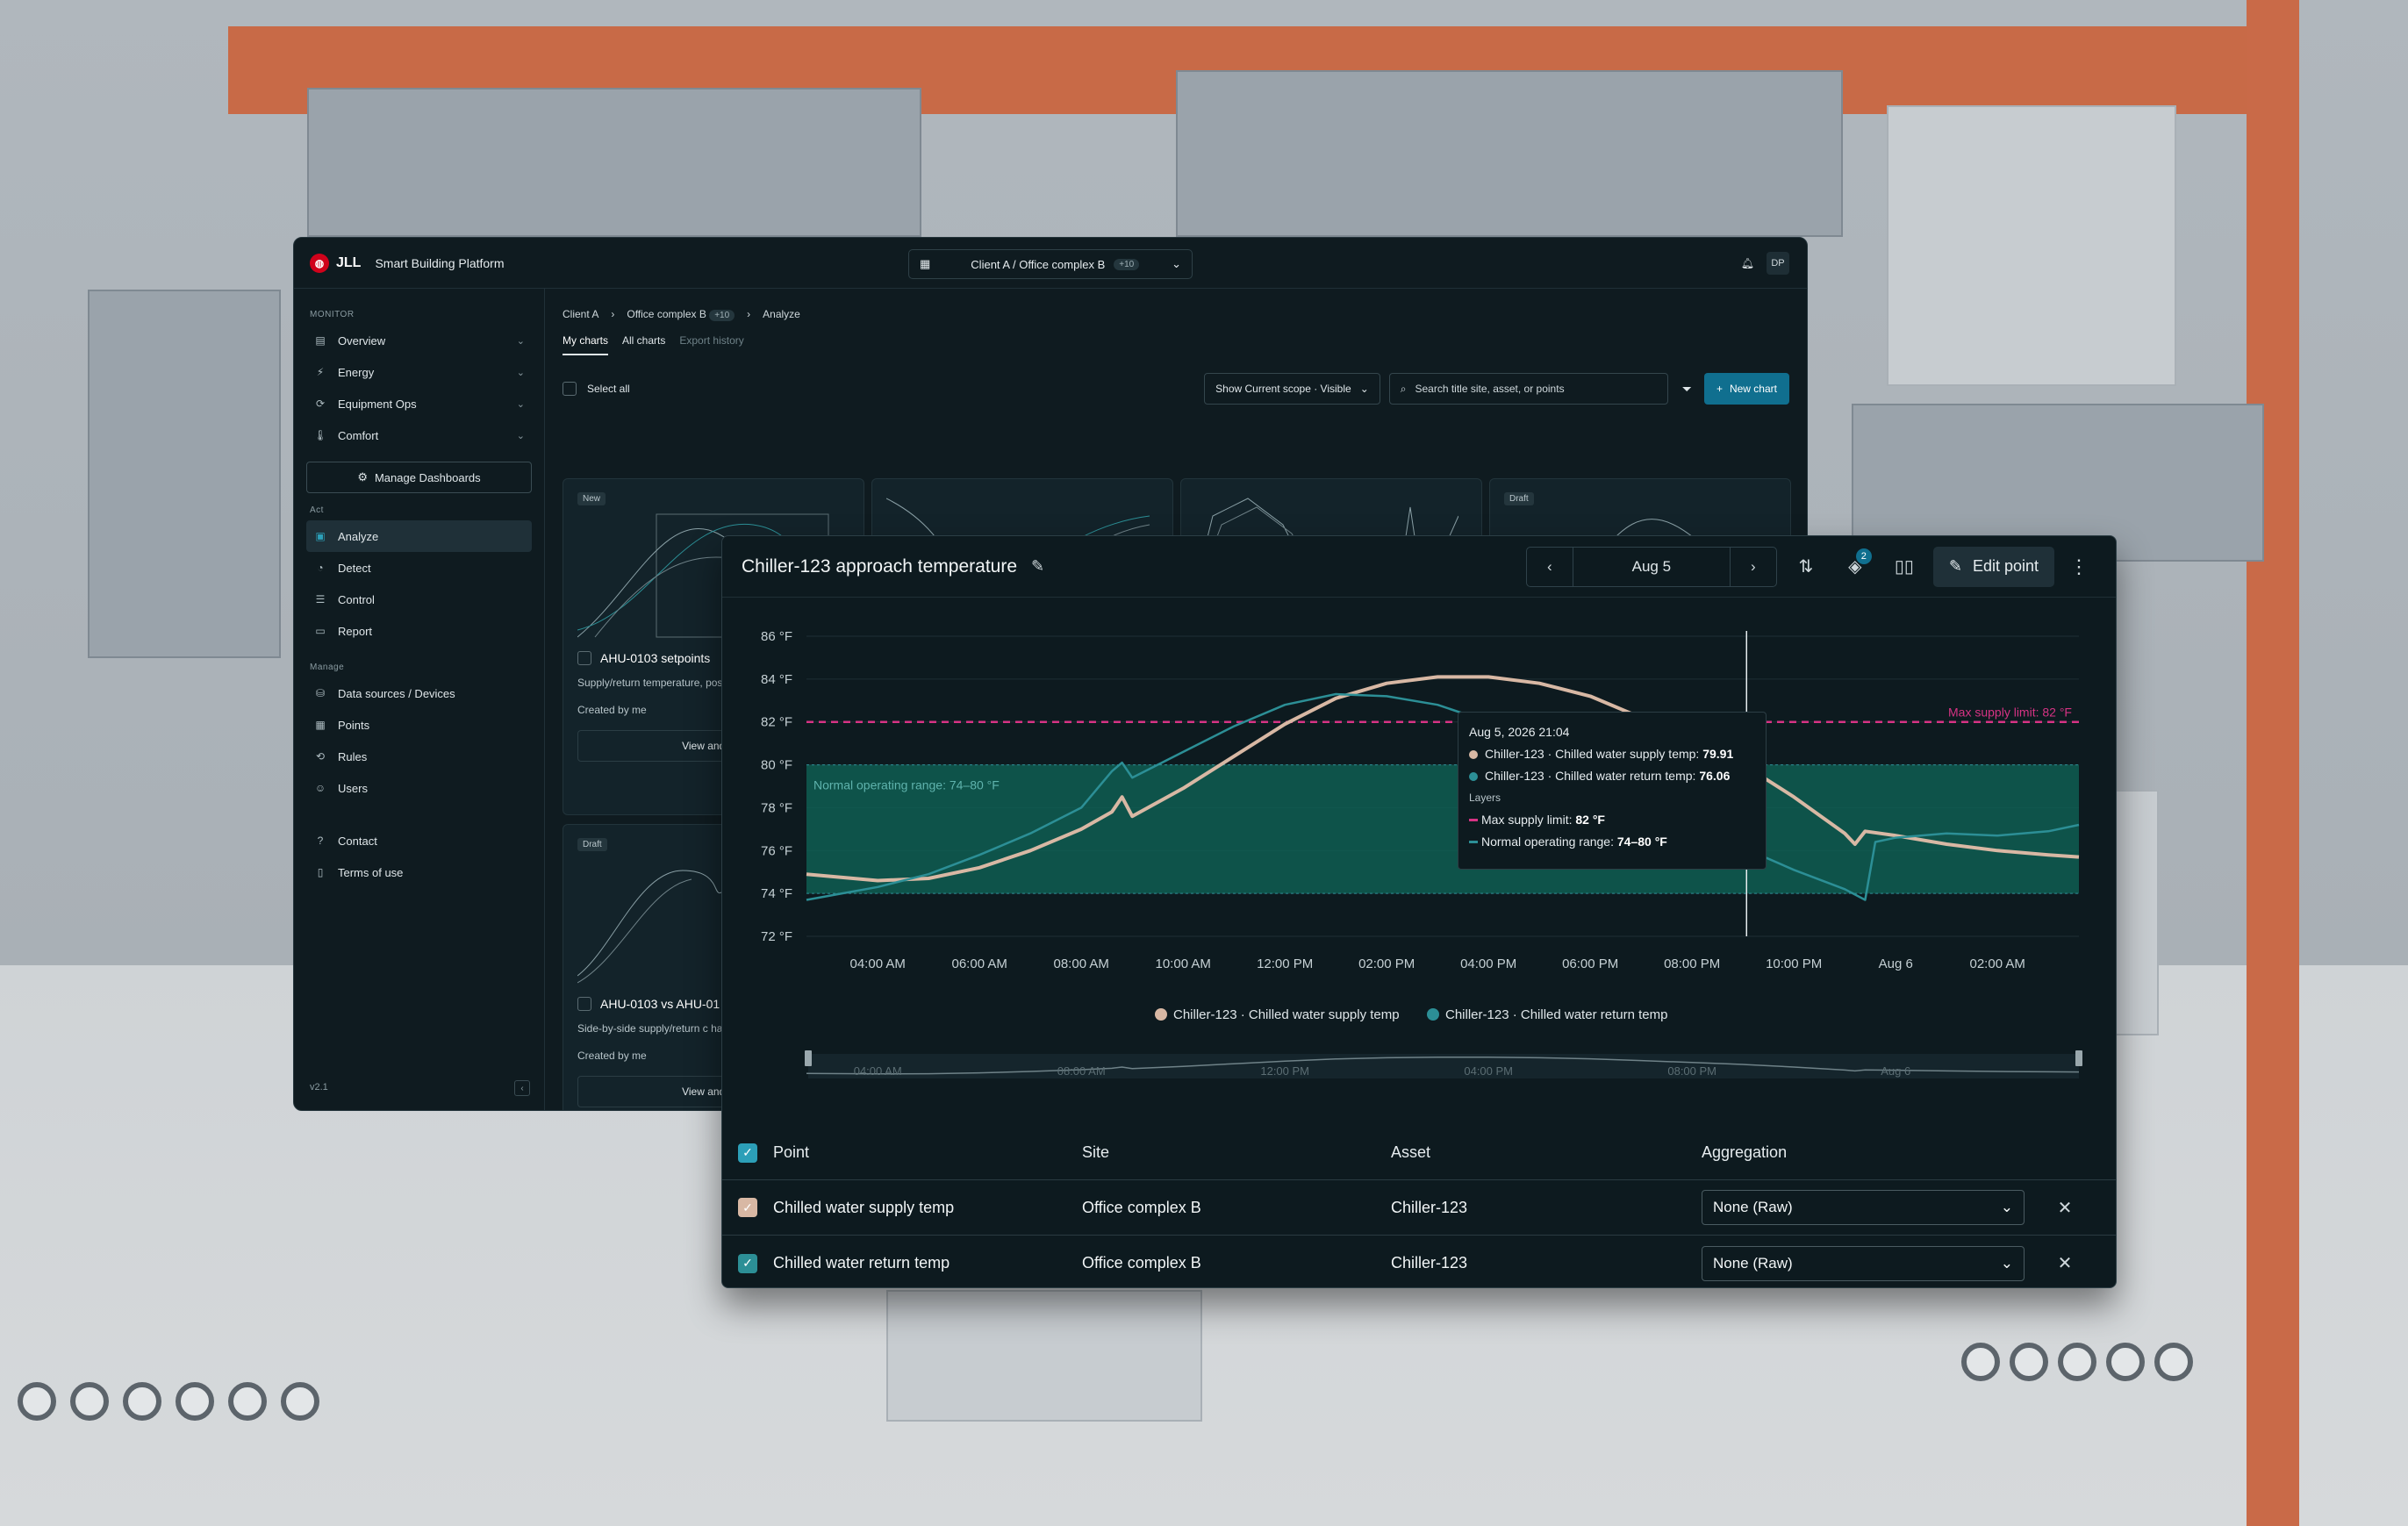 Image resolution: width=2408 pixels, height=1526 pixels. Describe the element at coordinates (1641, 842) in the screenshot. I see `tooltip-value: 74–80 °F` at that location.